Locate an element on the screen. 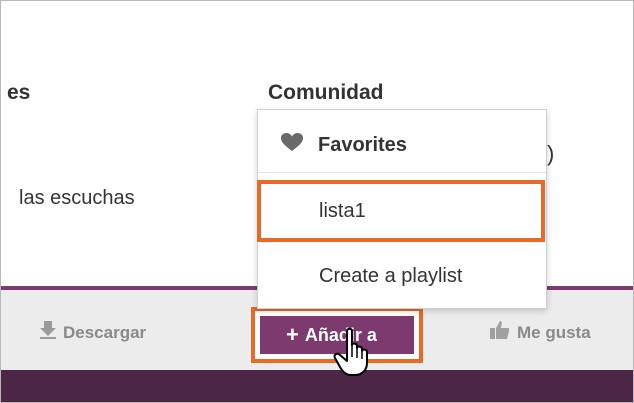 This screenshot has height=403, width=634. add-to-button: + Añadir a is located at coordinates (337, 335).